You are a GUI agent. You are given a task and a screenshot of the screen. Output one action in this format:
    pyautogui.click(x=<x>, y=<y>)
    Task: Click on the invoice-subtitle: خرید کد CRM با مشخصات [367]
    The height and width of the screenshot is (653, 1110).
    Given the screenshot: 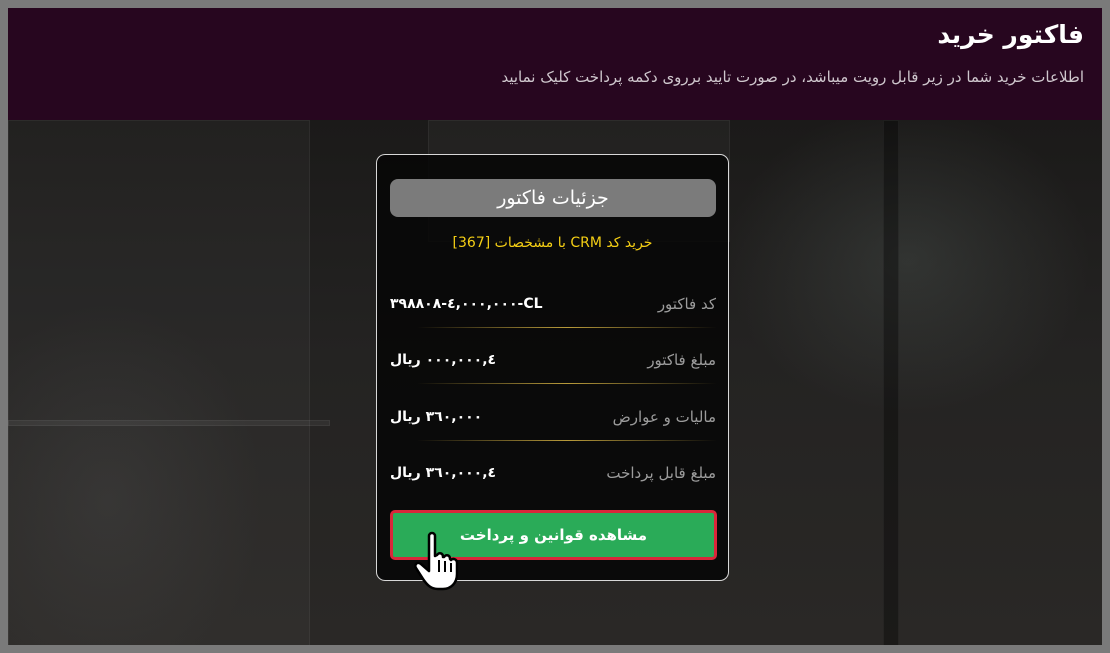 What is the action you would take?
    pyautogui.click(x=552, y=243)
    